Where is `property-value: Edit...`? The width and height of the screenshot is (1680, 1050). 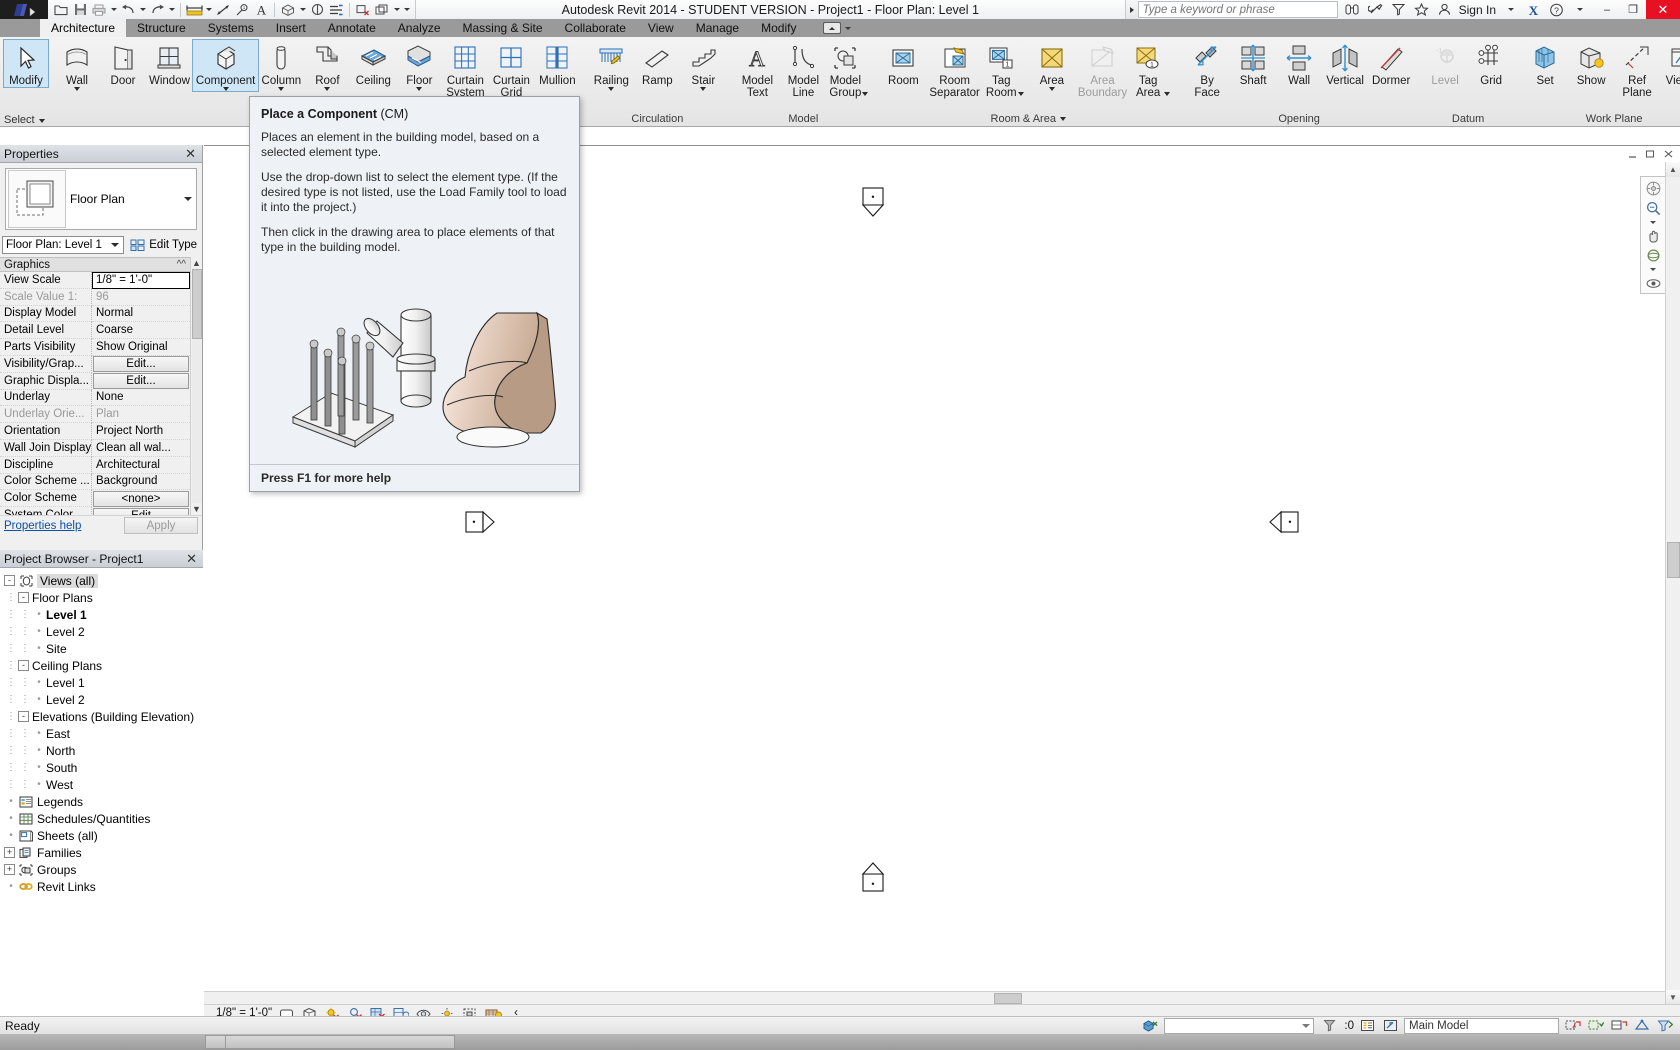
property-value: Edit... is located at coordinates (141, 381).